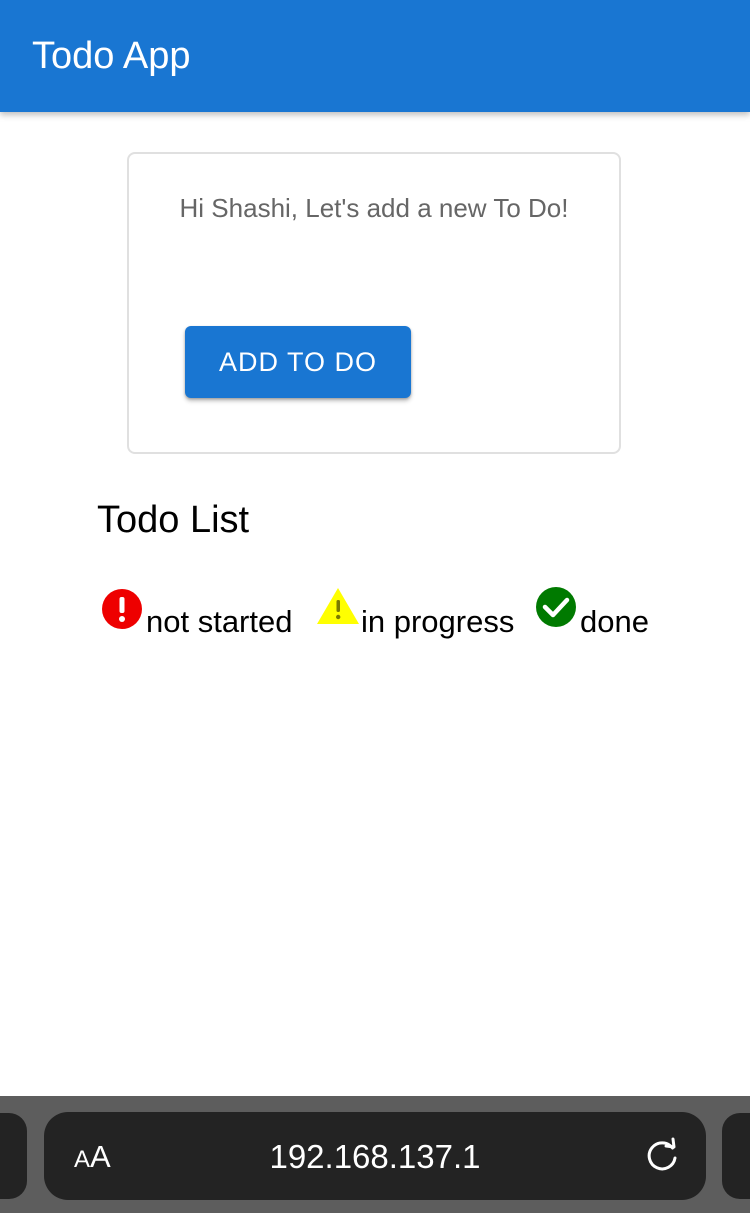  I want to click on reload-icon, so click(662, 1156).